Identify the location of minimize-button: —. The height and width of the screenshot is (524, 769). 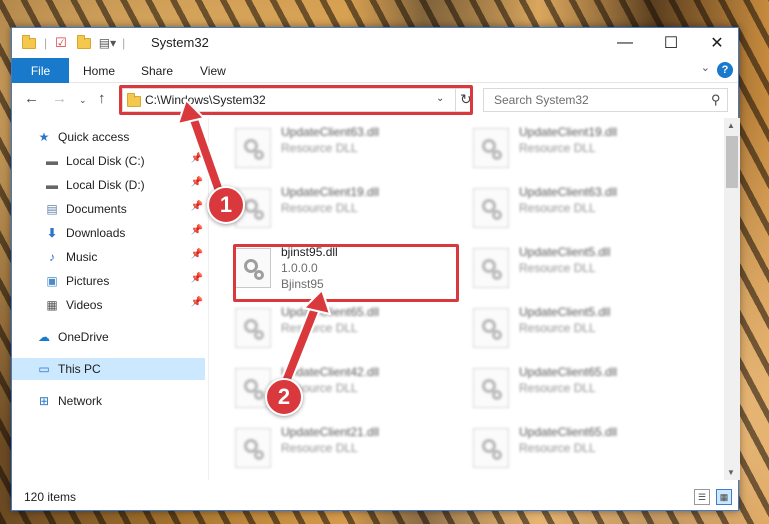
(625, 43).